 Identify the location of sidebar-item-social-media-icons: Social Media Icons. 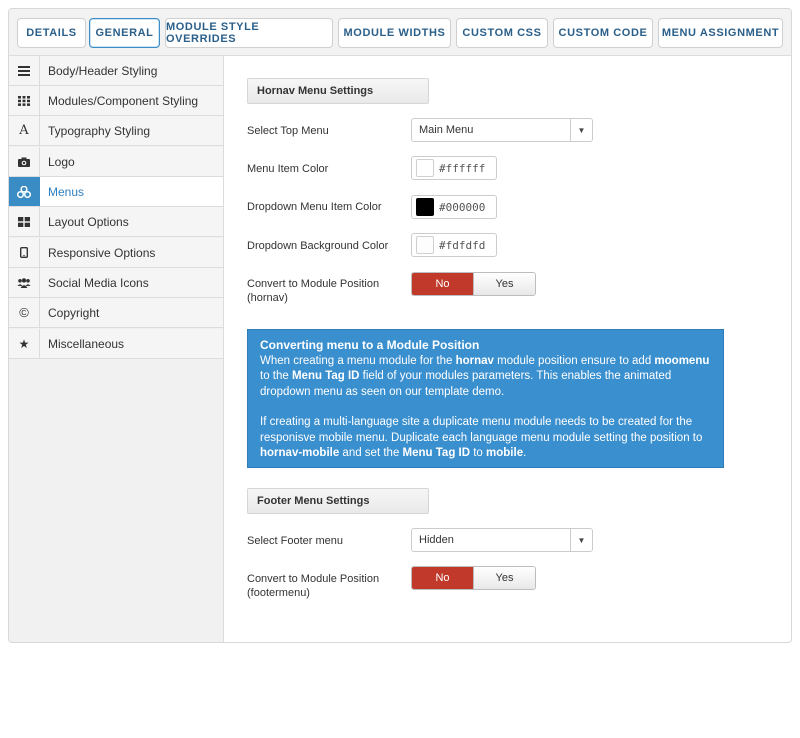
(116, 283).